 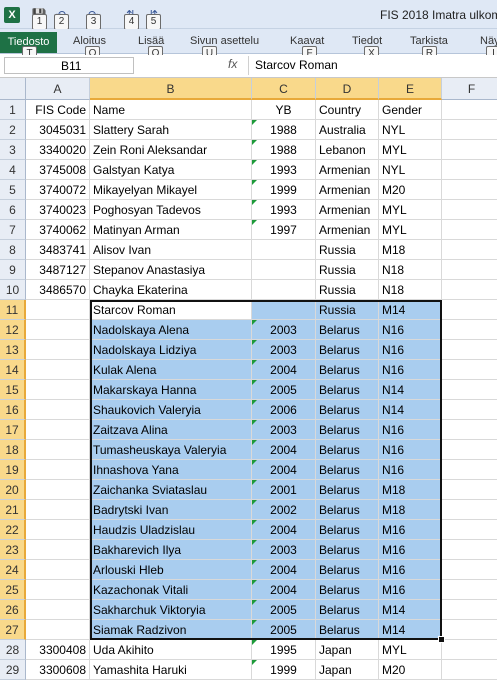 What do you see at coordinates (410, 650) in the screenshot?
I see `cell-e28: MYL` at bounding box center [410, 650].